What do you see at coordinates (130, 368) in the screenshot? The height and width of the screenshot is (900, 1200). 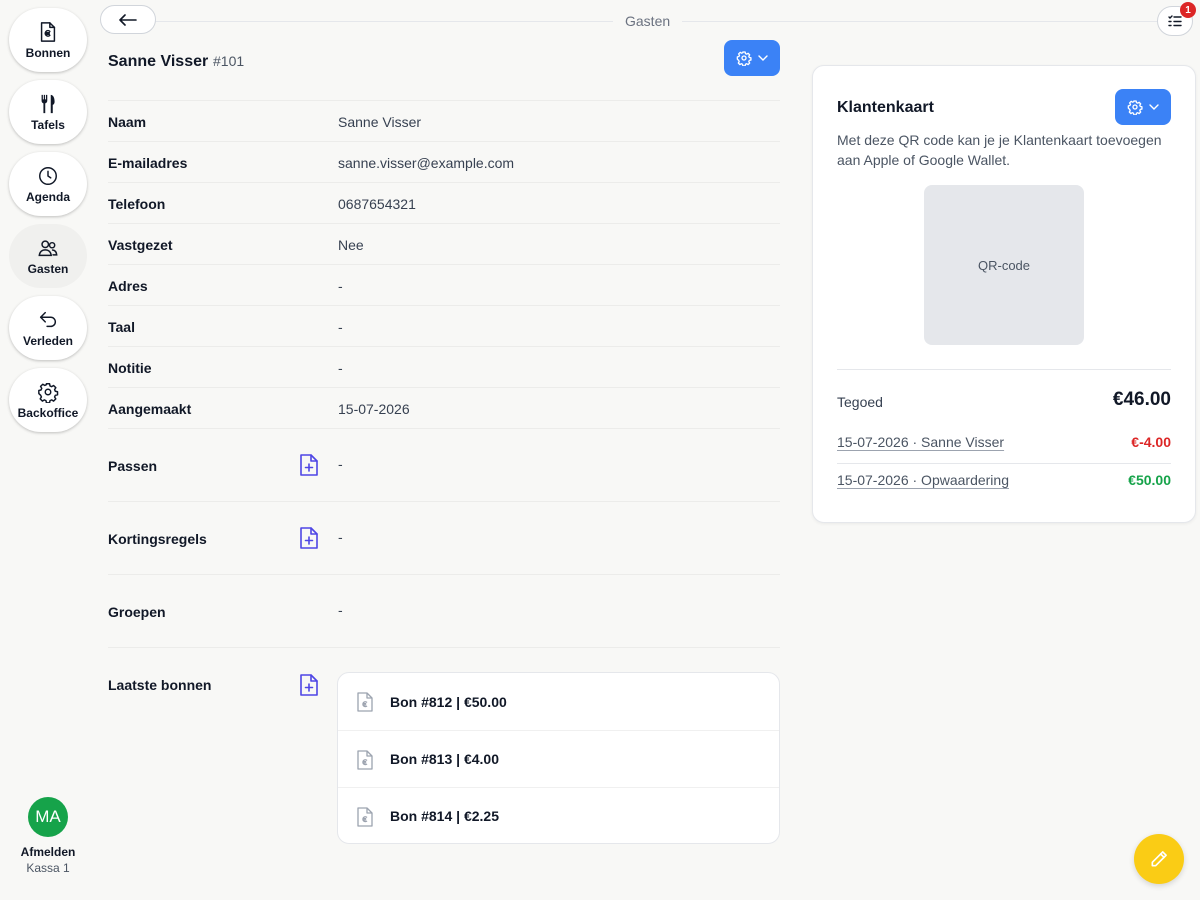 I see `field-label: Notitie` at bounding box center [130, 368].